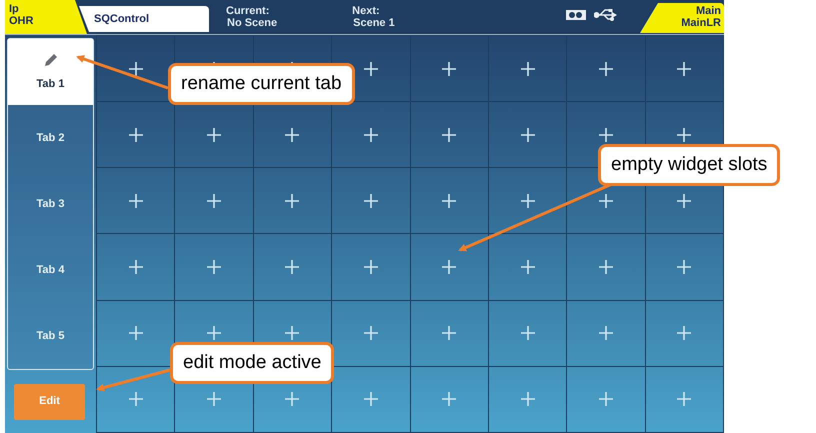  What do you see at coordinates (50, 72) in the screenshot?
I see `tab: Tab 1` at bounding box center [50, 72].